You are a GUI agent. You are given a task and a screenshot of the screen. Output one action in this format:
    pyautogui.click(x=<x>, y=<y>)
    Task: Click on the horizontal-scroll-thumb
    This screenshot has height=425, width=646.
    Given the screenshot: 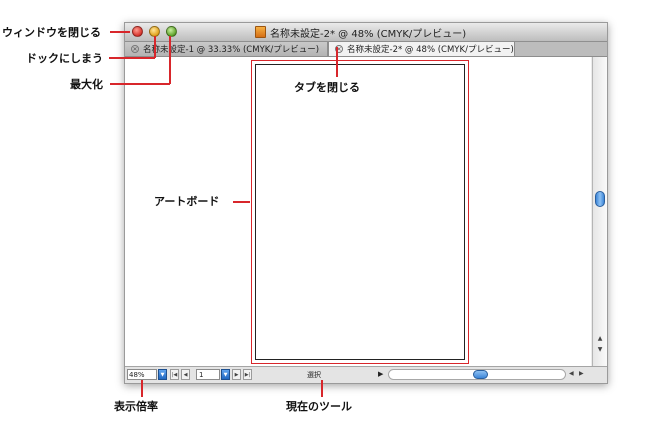 What is the action you would take?
    pyautogui.click(x=480, y=374)
    